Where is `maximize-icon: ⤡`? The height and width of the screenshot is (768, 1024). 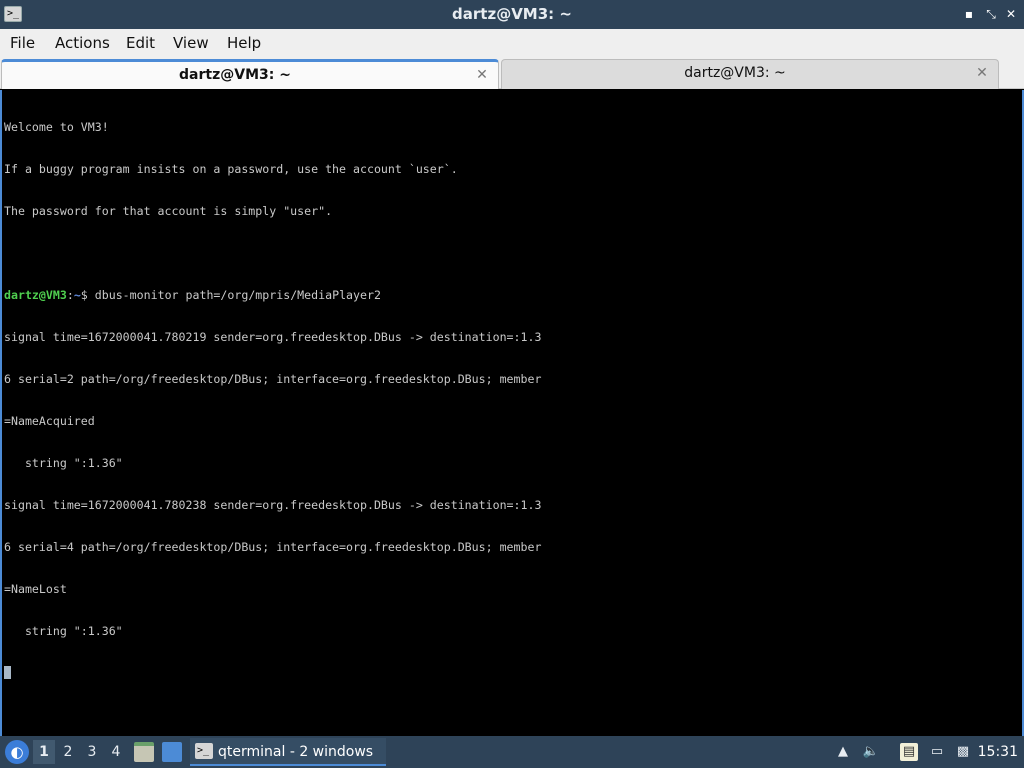
maximize-icon: ⤡ is located at coordinates (991, 14).